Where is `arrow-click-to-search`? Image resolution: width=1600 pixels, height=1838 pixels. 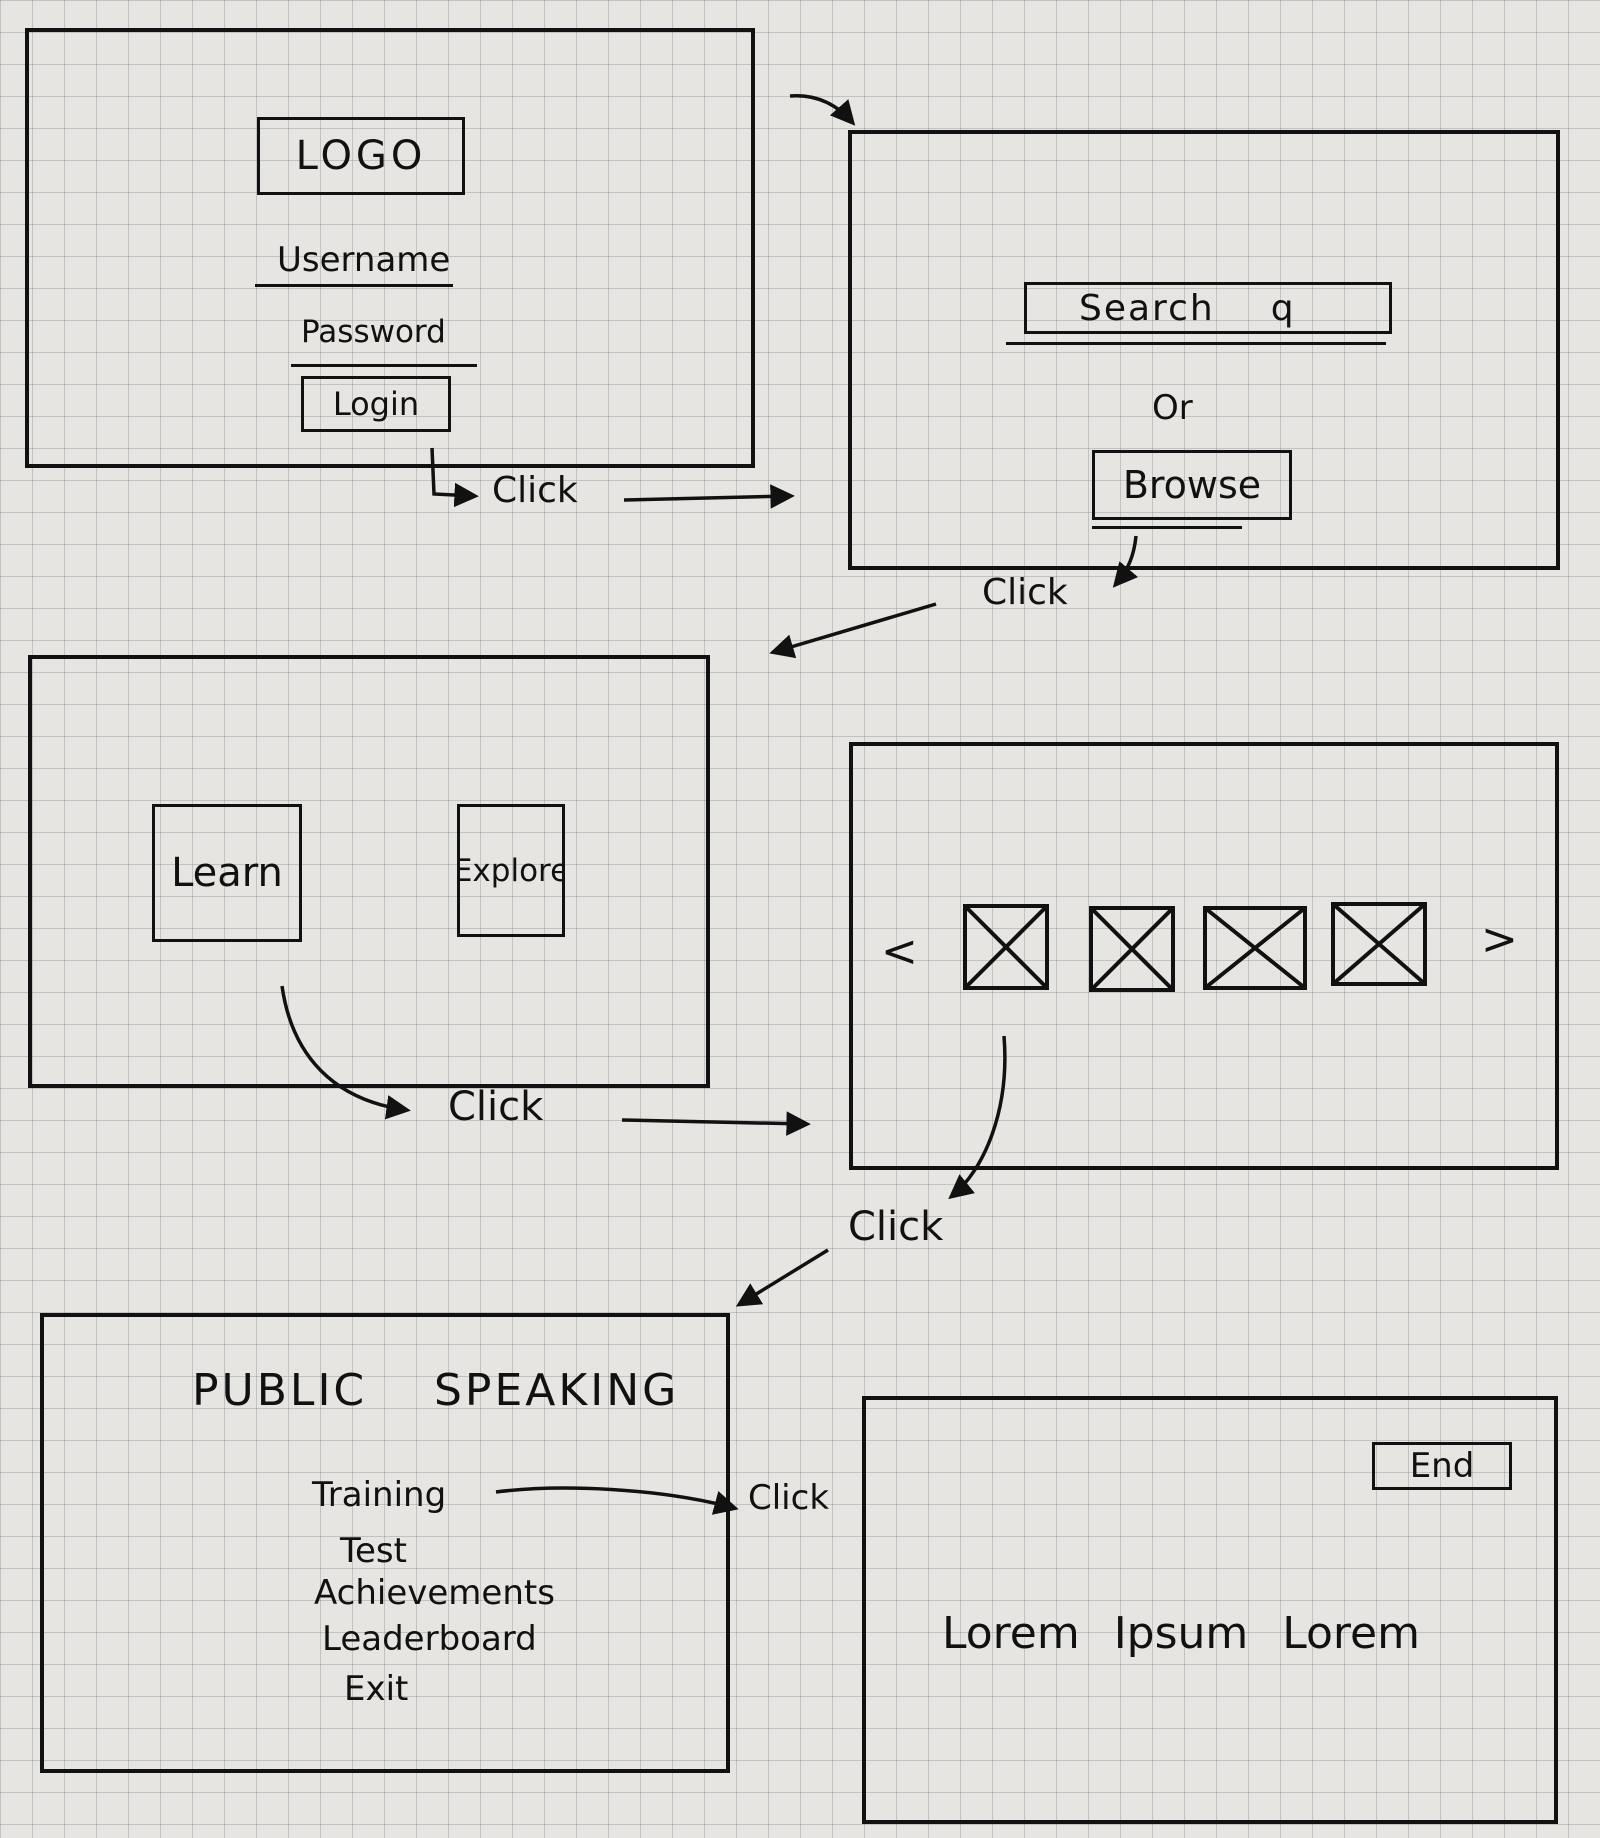
arrow-click-to-search is located at coordinates (709, 496).